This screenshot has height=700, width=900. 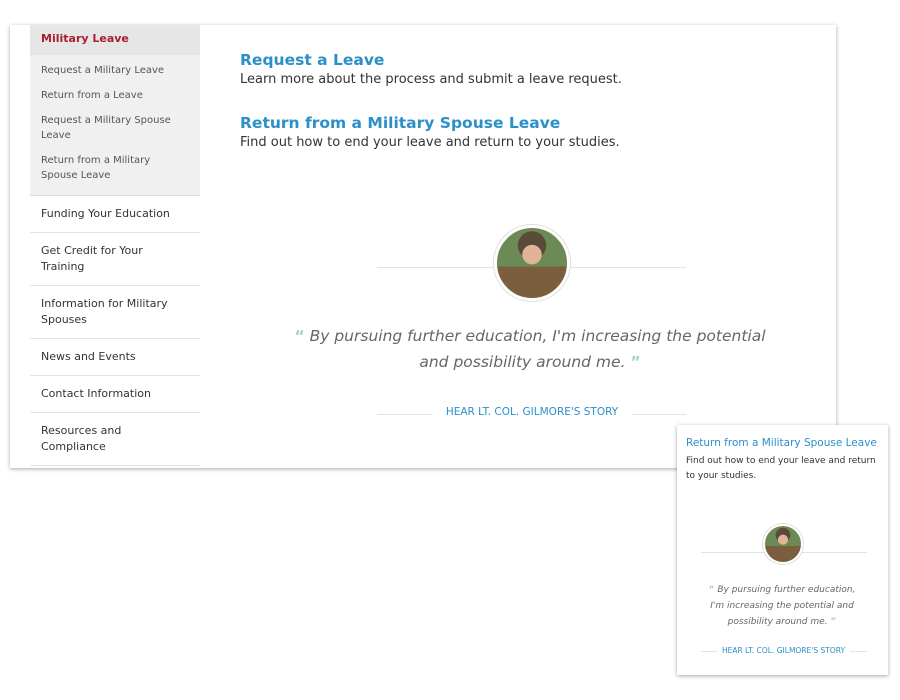 I want to click on sidebar-item: Information for Military Spouses, so click(x=115, y=312).